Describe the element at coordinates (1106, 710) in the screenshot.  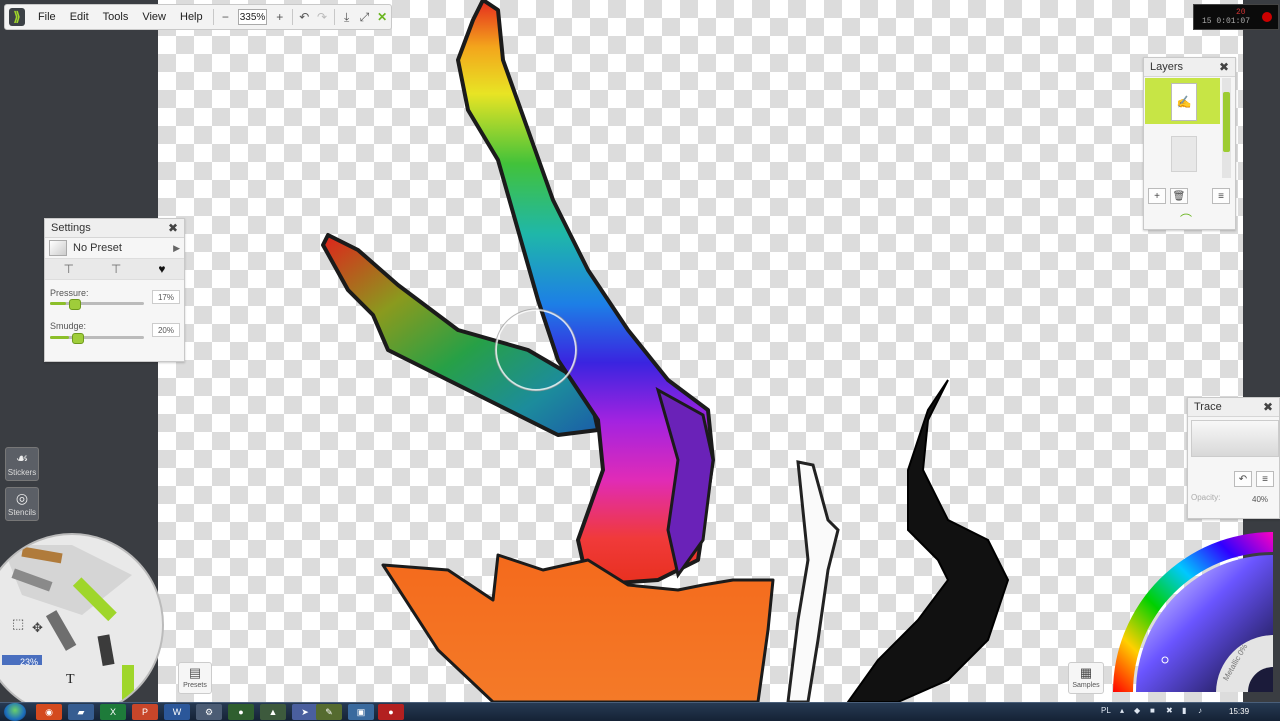
I see `language-indicator: PL` at that location.